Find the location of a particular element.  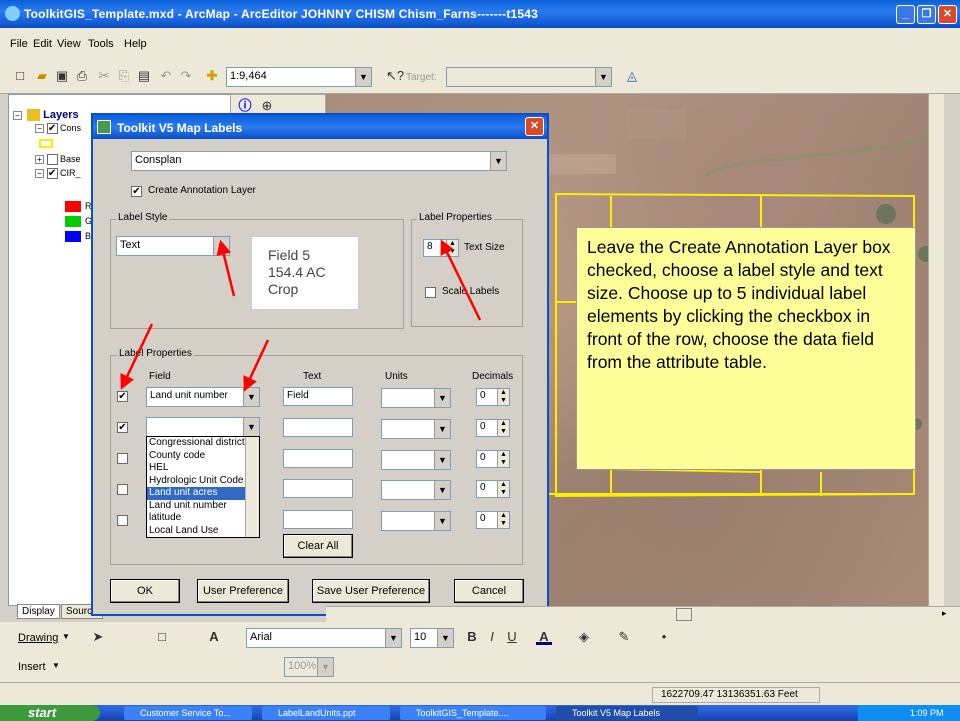

scale-labels-checkbox is located at coordinates (430, 292).